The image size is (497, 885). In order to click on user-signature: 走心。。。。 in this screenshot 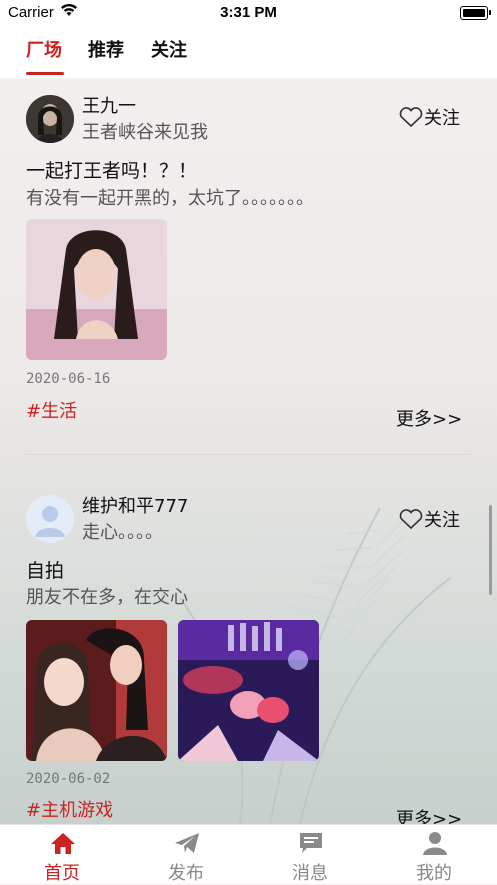, I will do `click(122, 532)`.